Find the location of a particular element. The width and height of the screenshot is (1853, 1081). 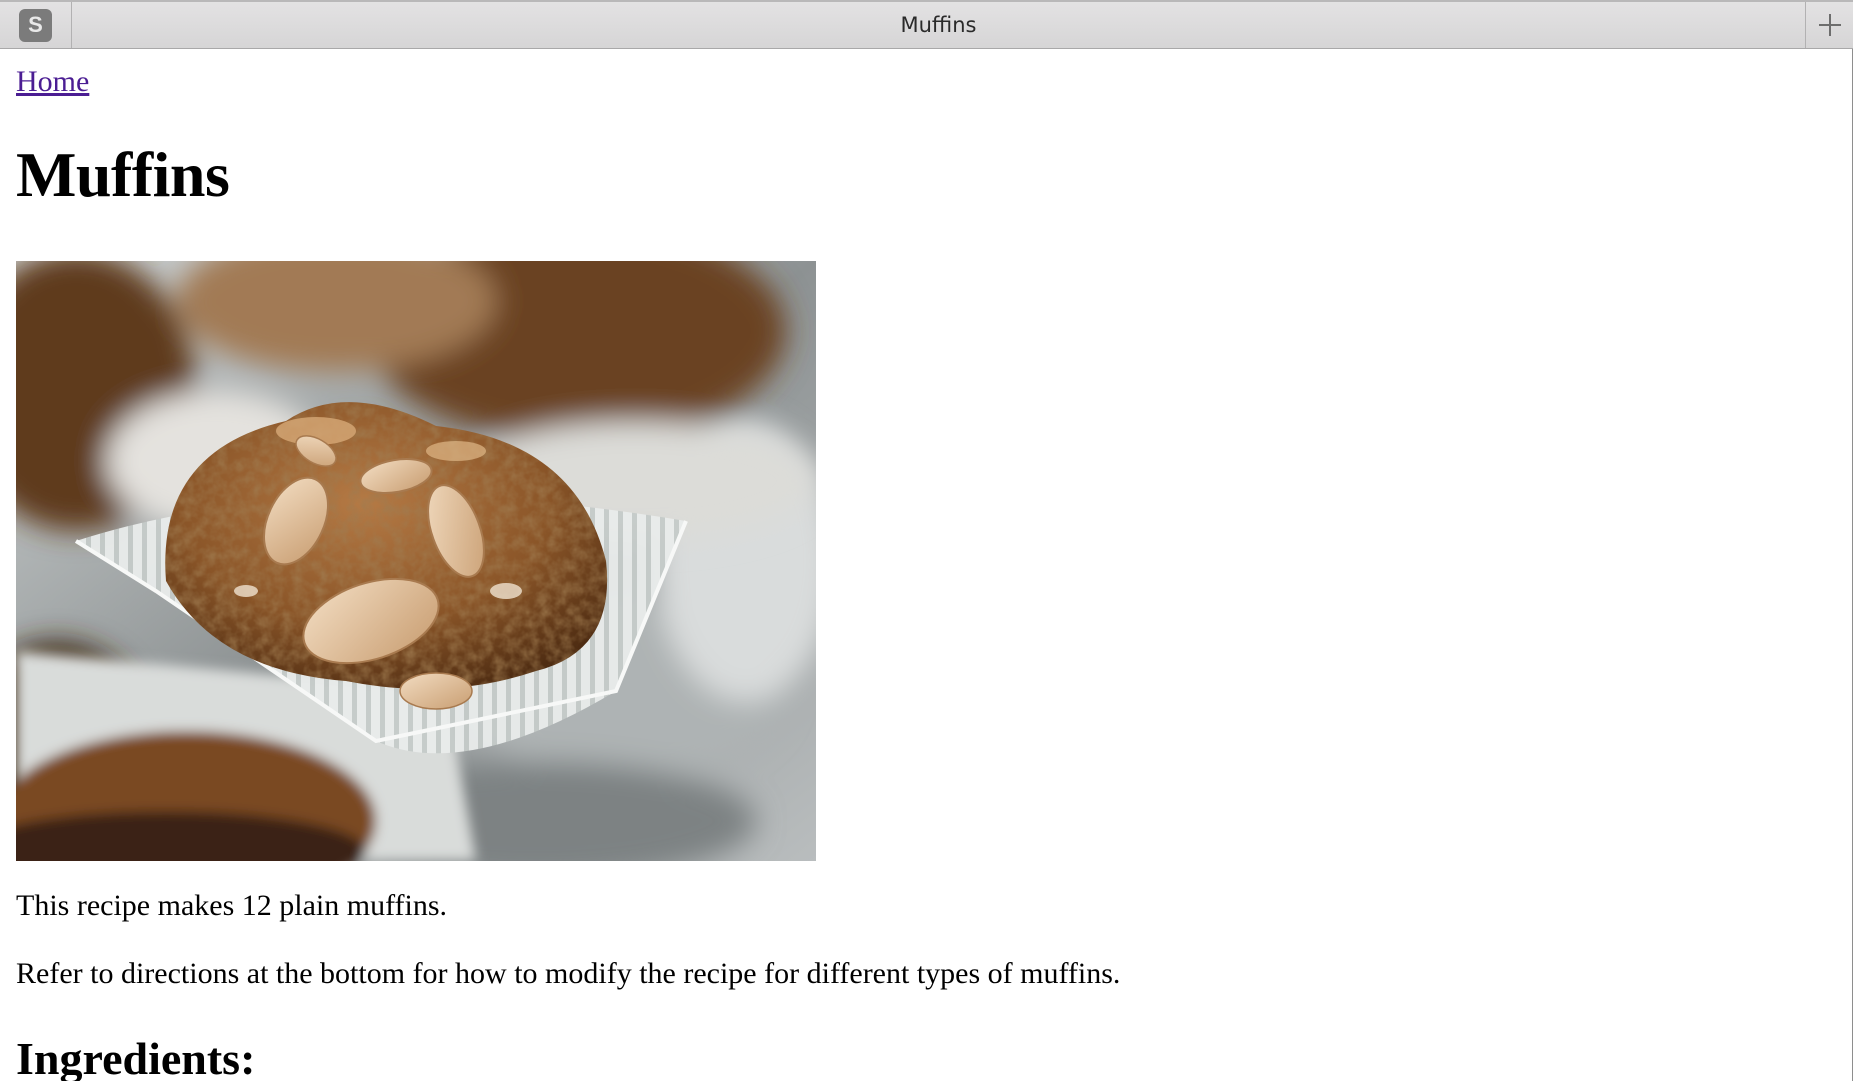

intro-paragraph: This recipe makes 12 plain muffins. is located at coordinates (232, 905).